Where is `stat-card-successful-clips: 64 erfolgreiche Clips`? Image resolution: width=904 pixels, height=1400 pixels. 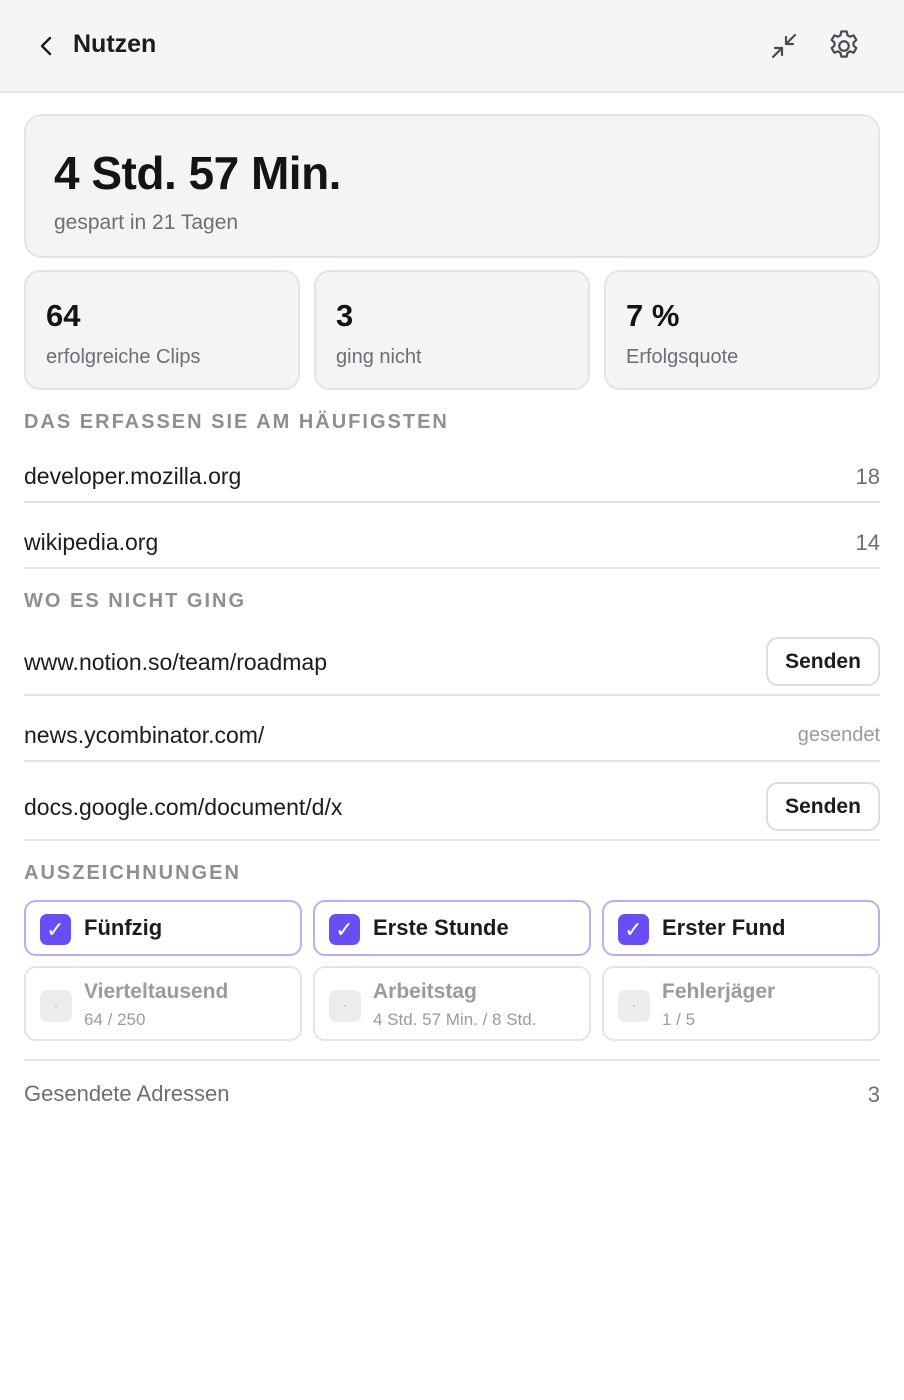
stat-card-successful-clips: 64 erfolgreiche Clips is located at coordinates (162, 330).